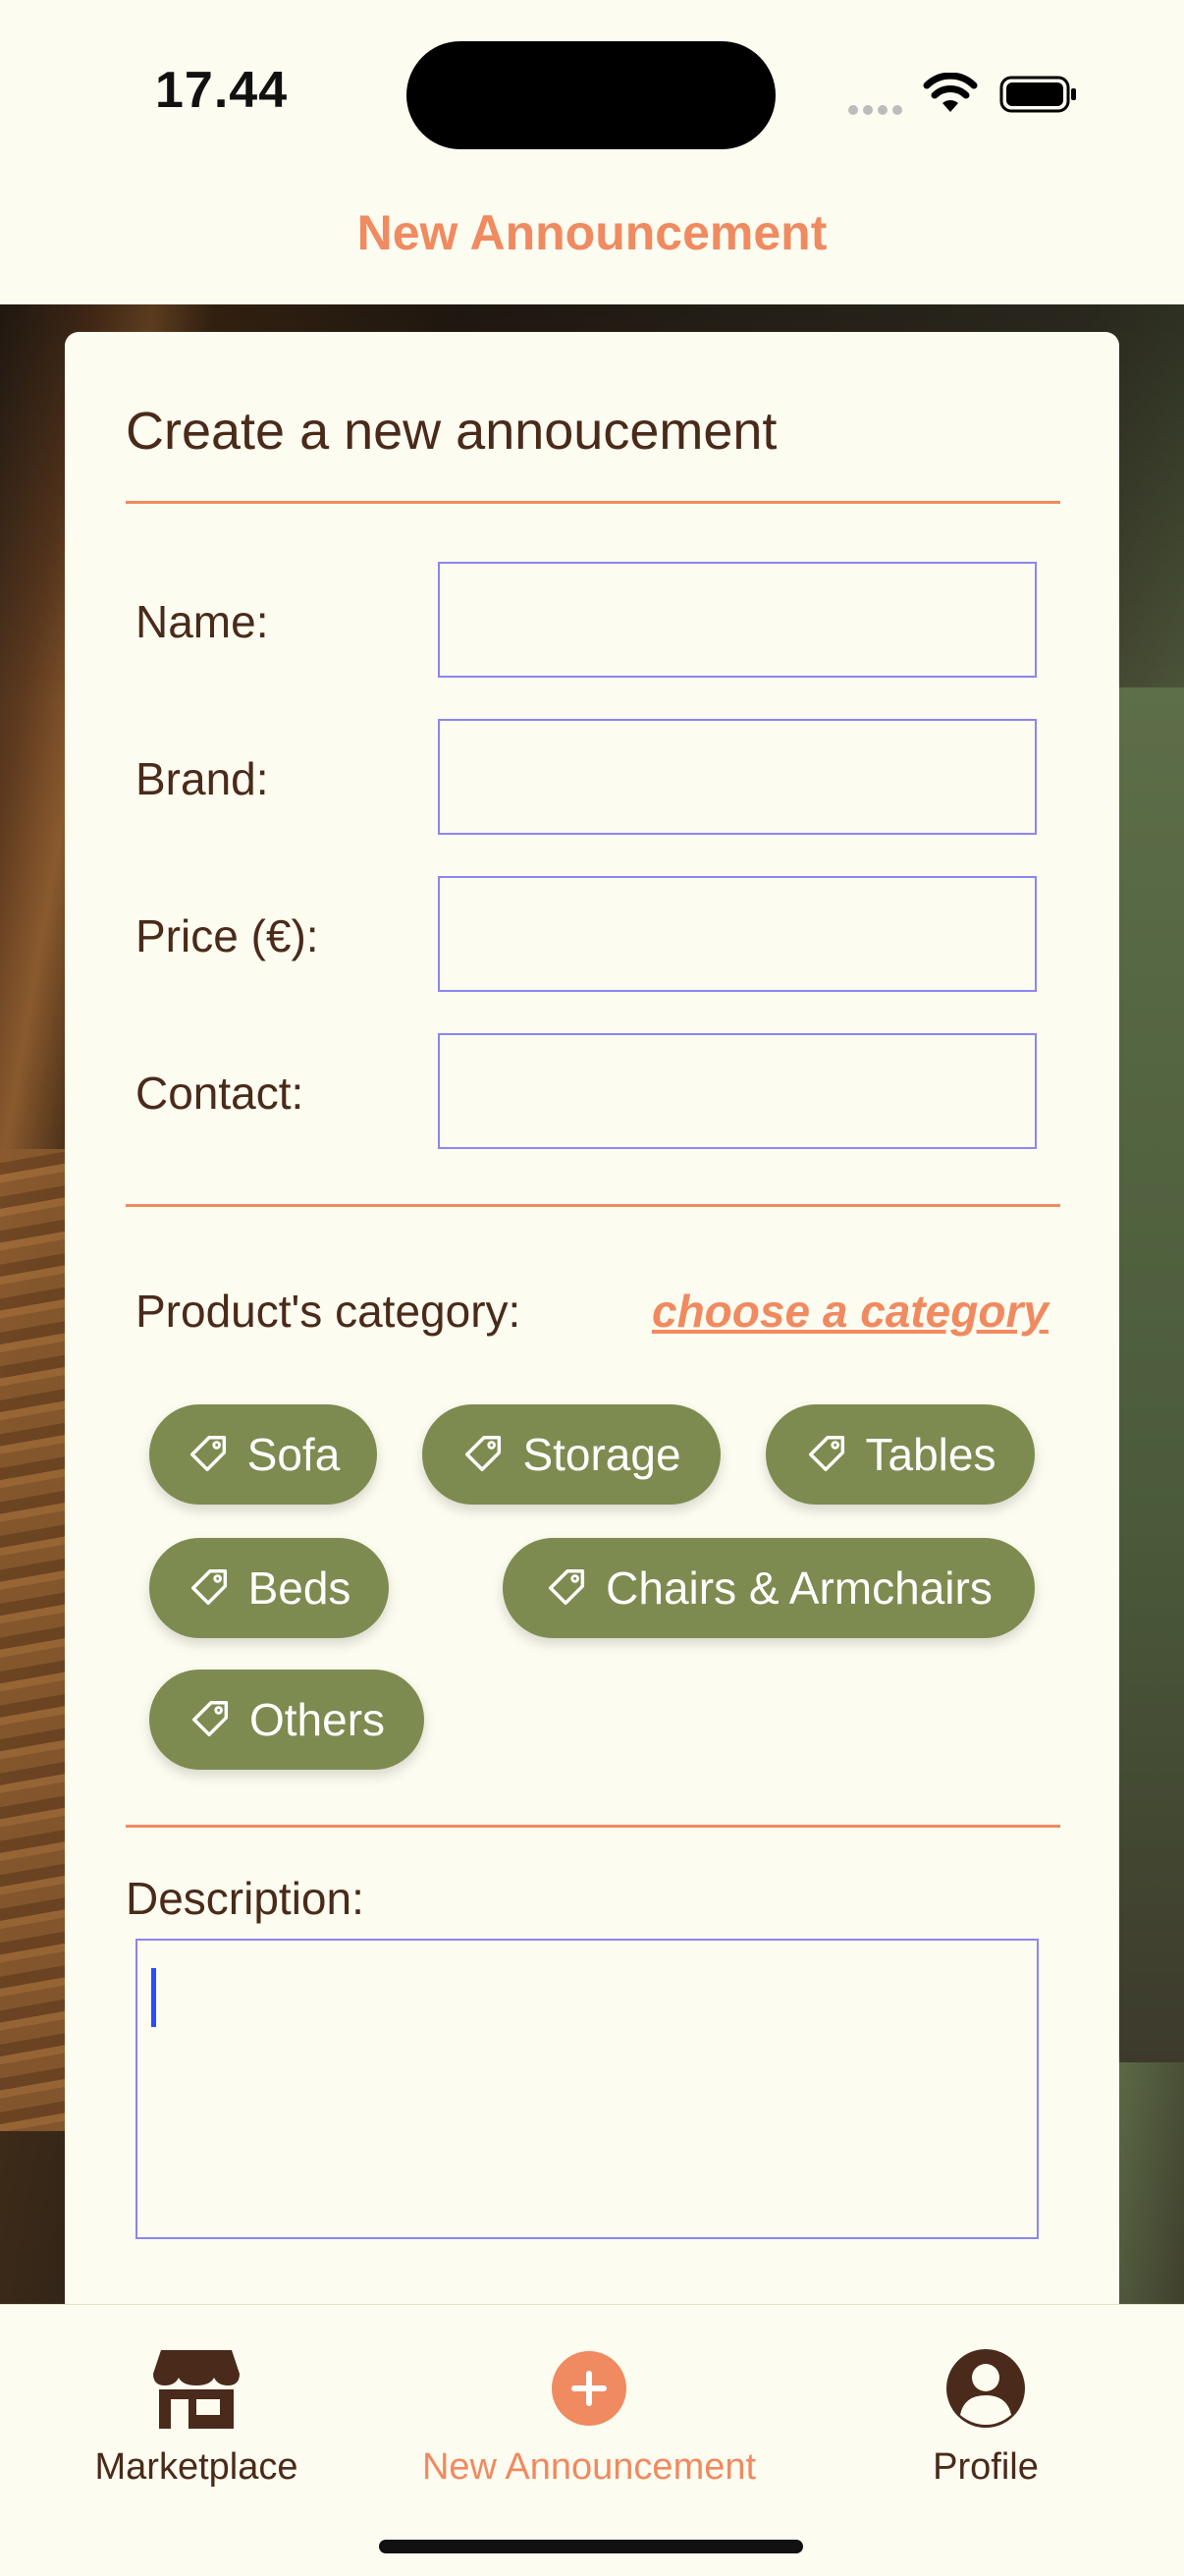 Image resolution: width=1184 pixels, height=2576 pixels. I want to click on choose-category-link: choose a category, so click(850, 1312).